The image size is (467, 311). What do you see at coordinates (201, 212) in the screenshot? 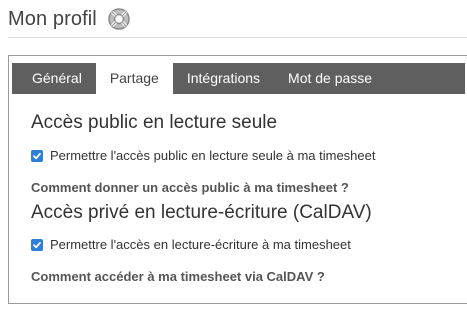
I see `private-access-title: Accès privé en lecture-écriture (CalDAV)` at bounding box center [201, 212].